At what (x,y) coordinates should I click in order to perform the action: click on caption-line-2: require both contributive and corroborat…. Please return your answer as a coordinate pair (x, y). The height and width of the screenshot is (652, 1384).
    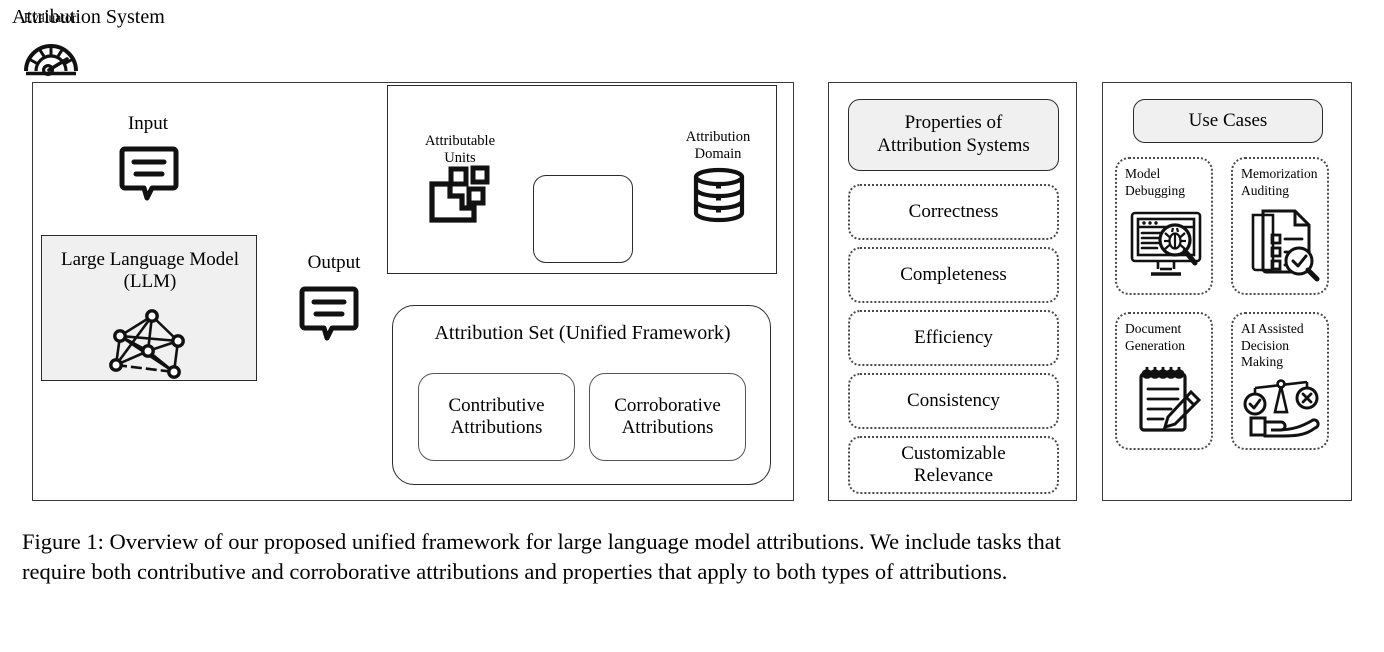
    Looking at the image, I should click on (515, 571).